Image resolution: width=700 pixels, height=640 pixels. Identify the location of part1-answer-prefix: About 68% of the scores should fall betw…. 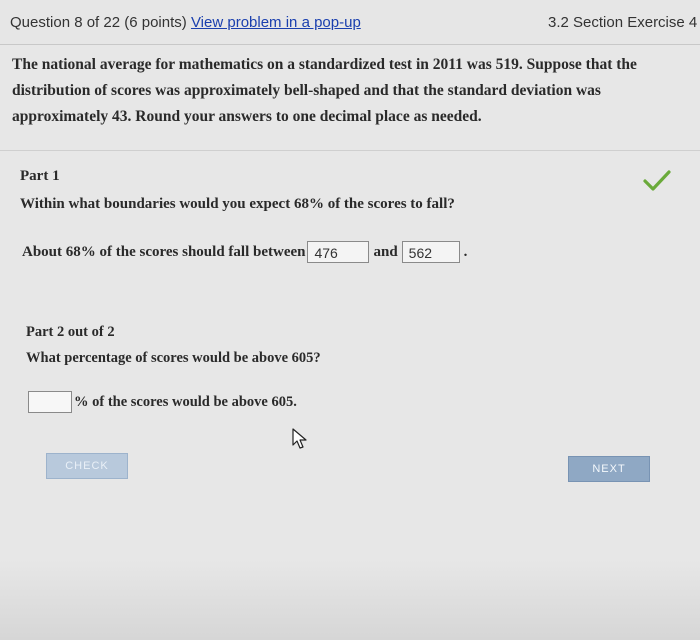
(164, 251).